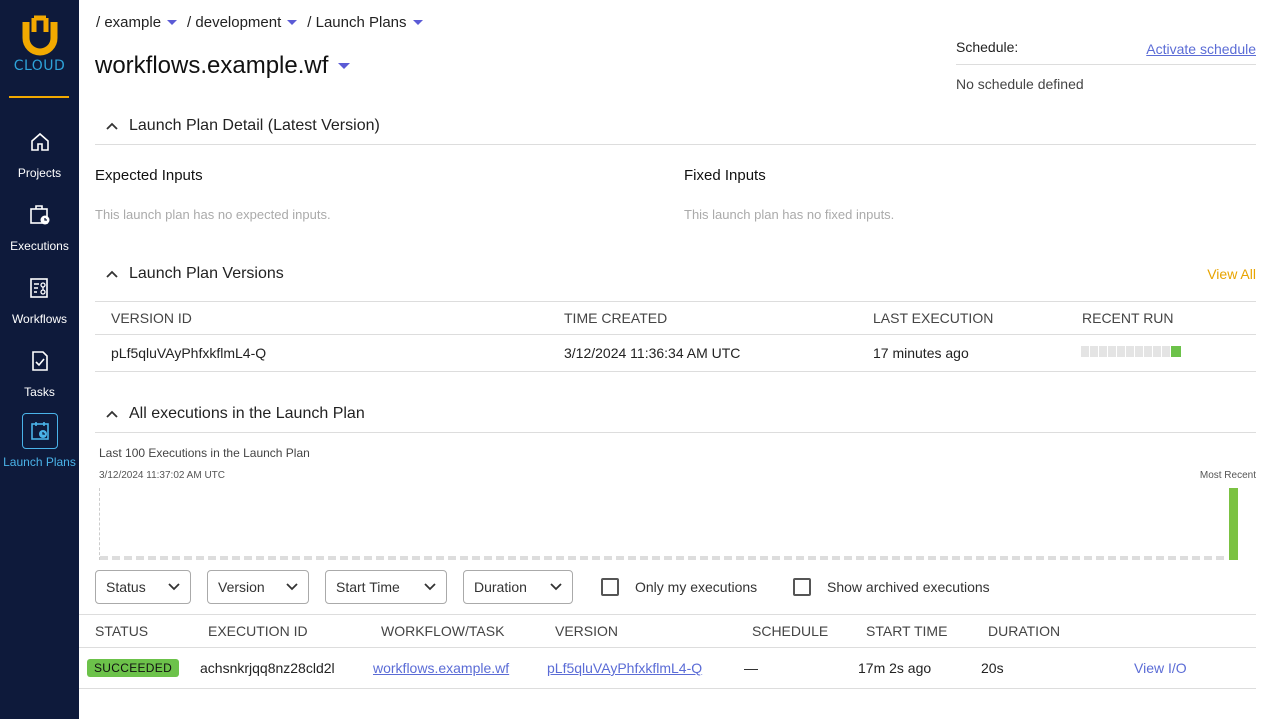 The height and width of the screenshot is (719, 1269). I want to click on breadcrumb: / example / development / Launch Plans, so click(262, 22).